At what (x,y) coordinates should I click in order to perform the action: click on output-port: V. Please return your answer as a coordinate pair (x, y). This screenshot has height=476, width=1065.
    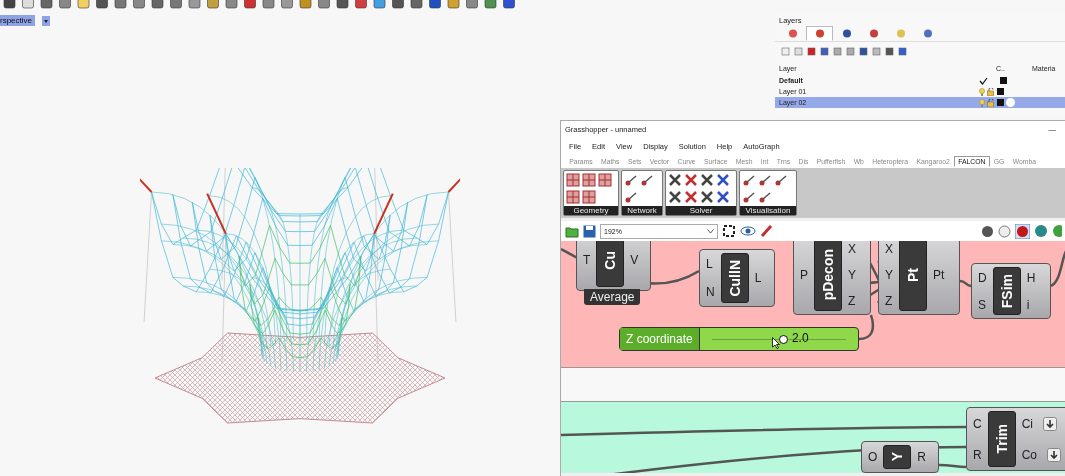
    Looking at the image, I should click on (634, 260).